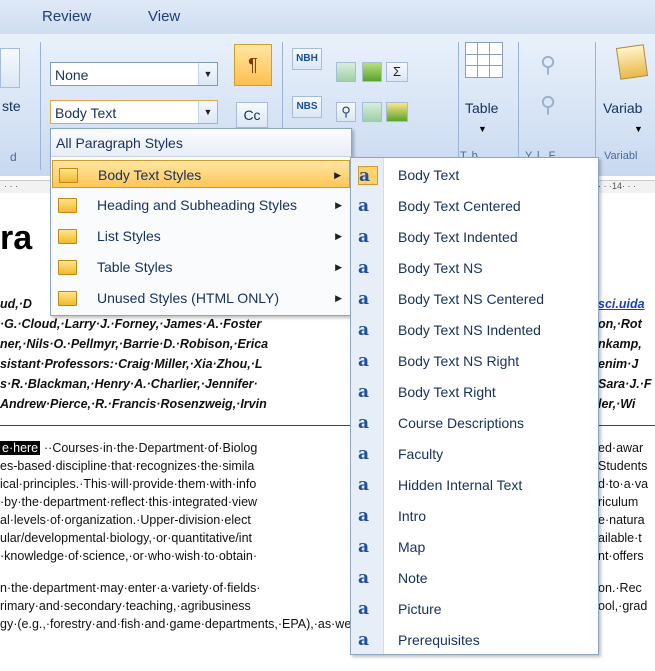 The height and width of the screenshot is (671, 655). What do you see at coordinates (632, 62) in the screenshot?
I see `variables-icon` at bounding box center [632, 62].